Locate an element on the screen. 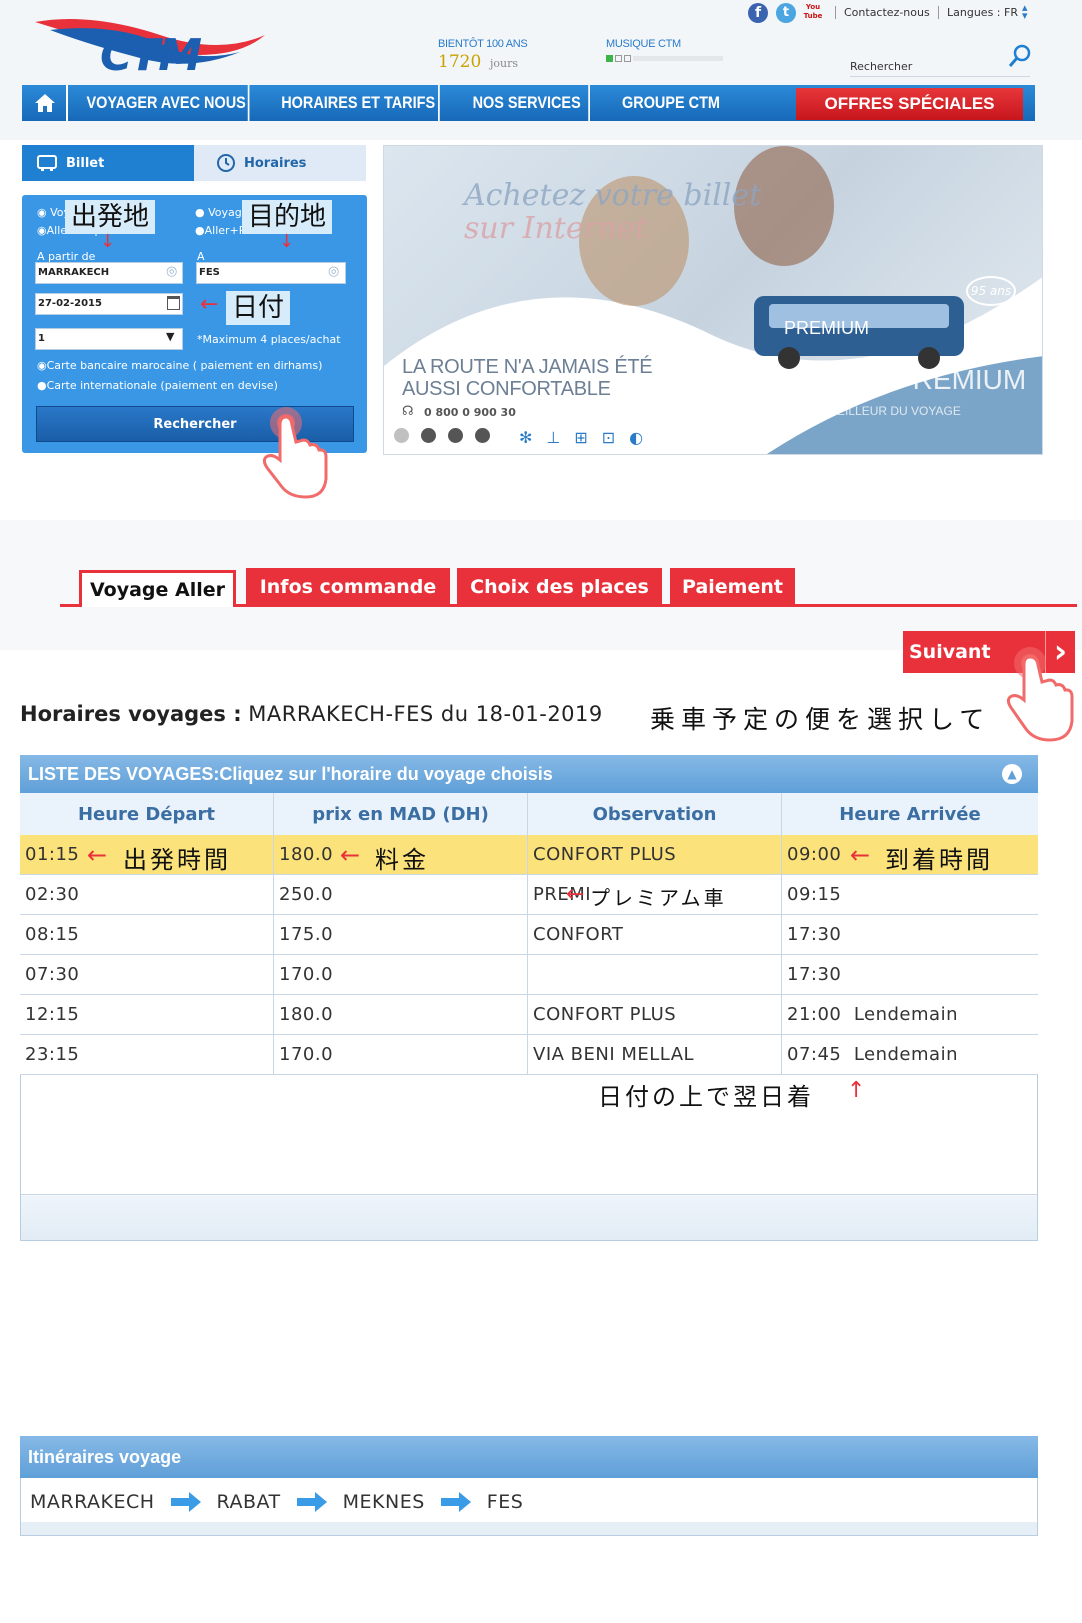  cell-arrival: 07:45 Lendemain is located at coordinates (910, 1055).